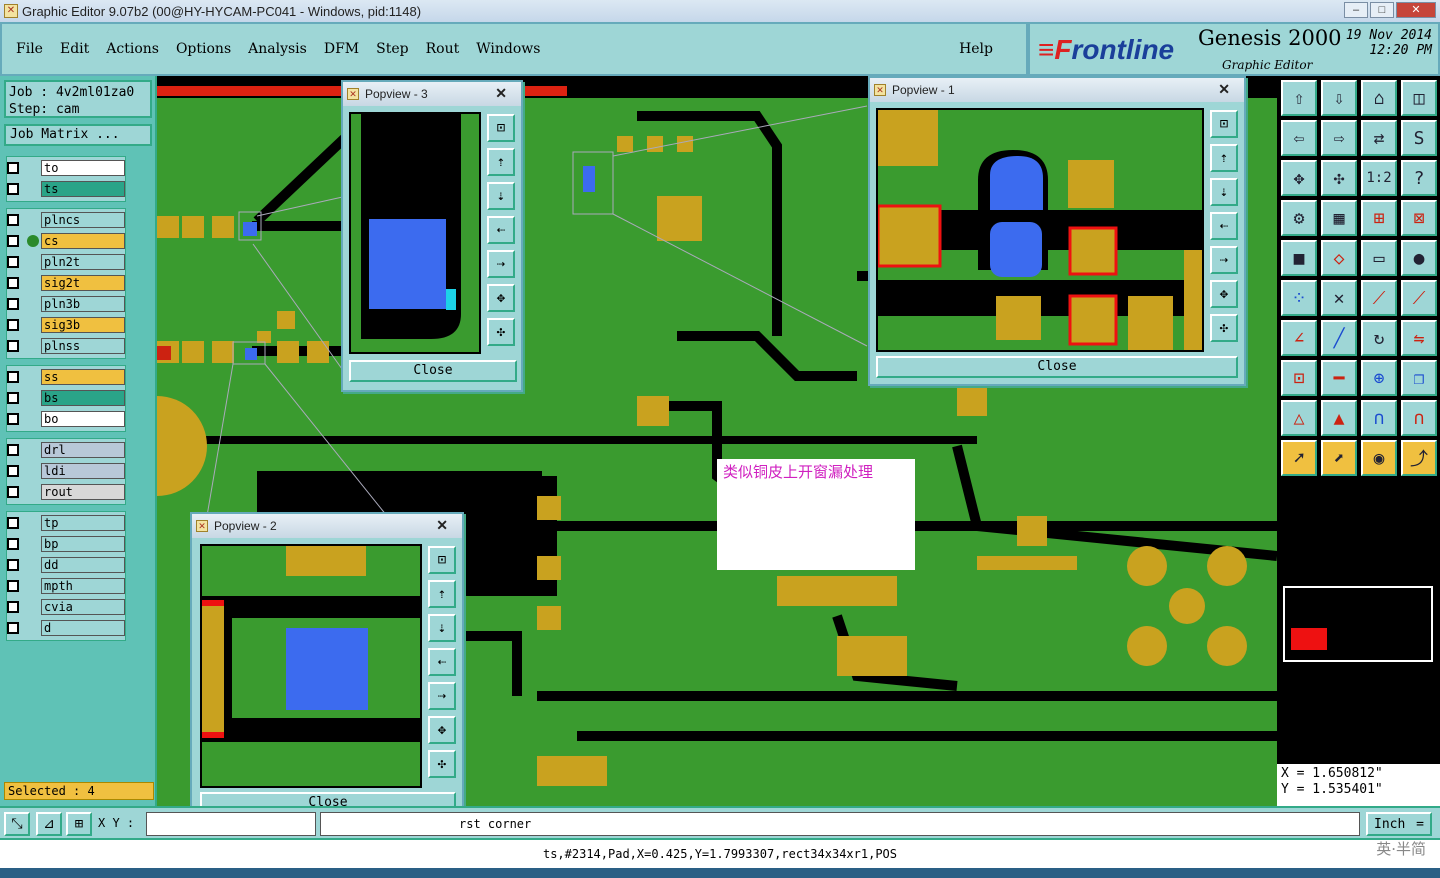  I want to click on measure-icon: ⚙, so click(1299, 218).